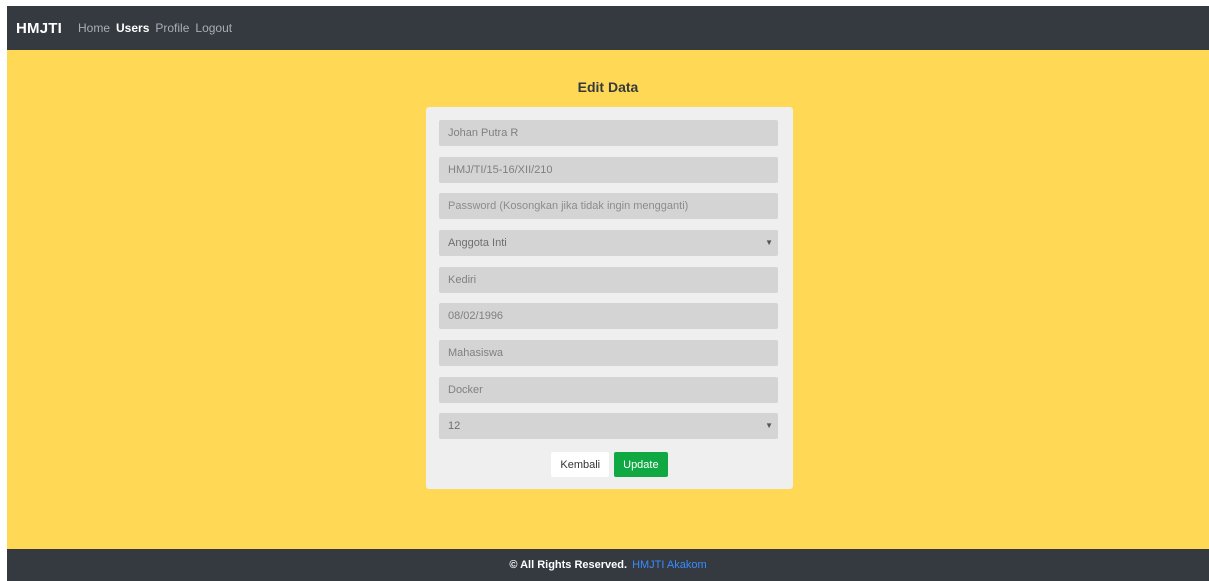 The image size is (1209, 581). What do you see at coordinates (132, 28) in the screenshot?
I see `nav-users: Users` at bounding box center [132, 28].